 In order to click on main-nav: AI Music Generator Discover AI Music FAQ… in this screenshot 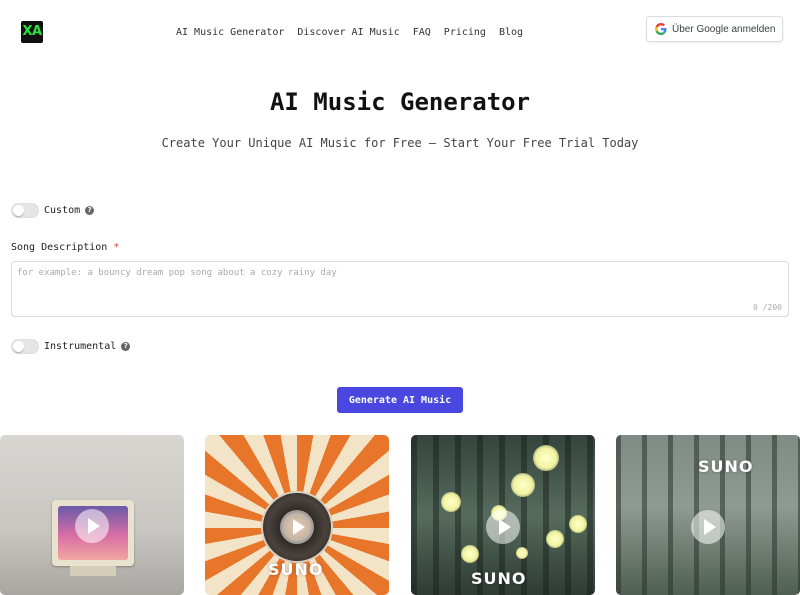, I will do `click(349, 32)`.